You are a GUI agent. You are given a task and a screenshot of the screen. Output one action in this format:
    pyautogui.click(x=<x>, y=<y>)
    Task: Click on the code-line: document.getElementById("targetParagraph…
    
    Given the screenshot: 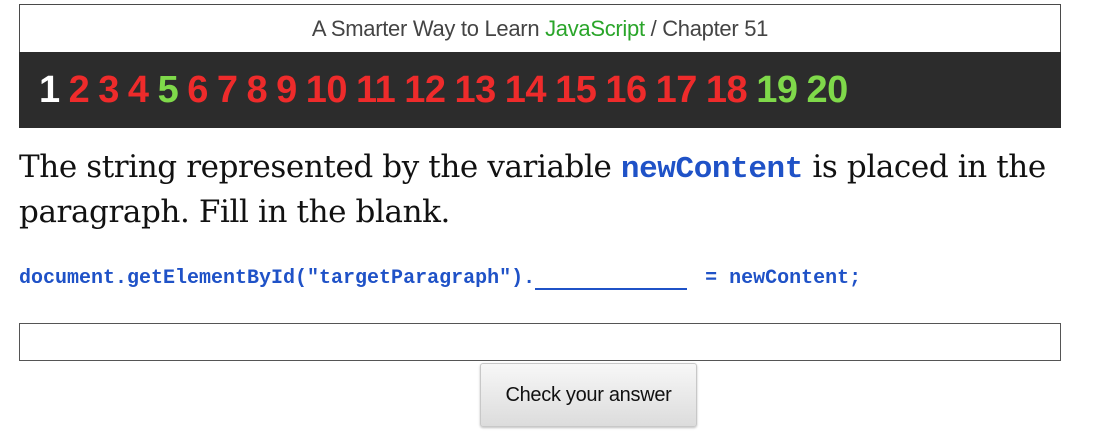 What is the action you would take?
    pyautogui.click(x=440, y=278)
    